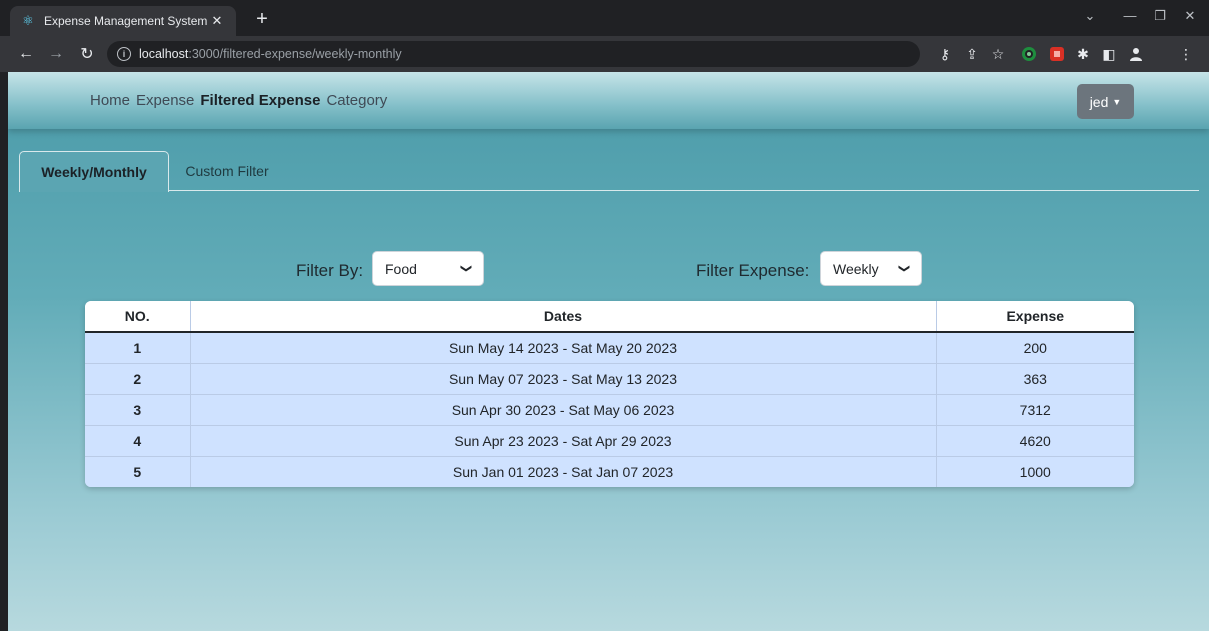  What do you see at coordinates (124, 54) in the screenshot?
I see `info-icon: i` at bounding box center [124, 54].